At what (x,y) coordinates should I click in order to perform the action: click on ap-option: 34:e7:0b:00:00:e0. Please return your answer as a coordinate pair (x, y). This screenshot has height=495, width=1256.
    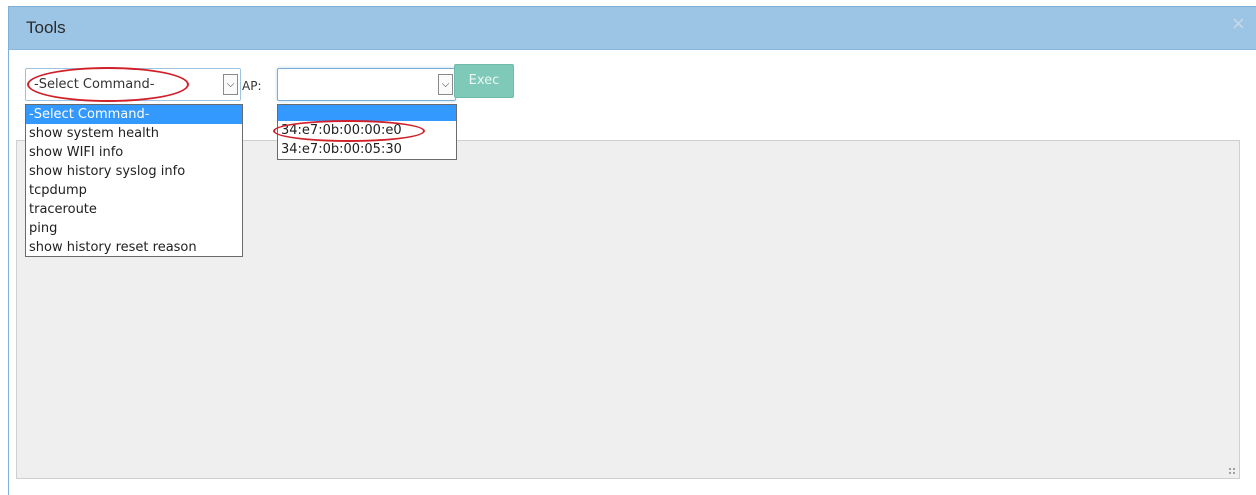
    Looking at the image, I should click on (367, 130).